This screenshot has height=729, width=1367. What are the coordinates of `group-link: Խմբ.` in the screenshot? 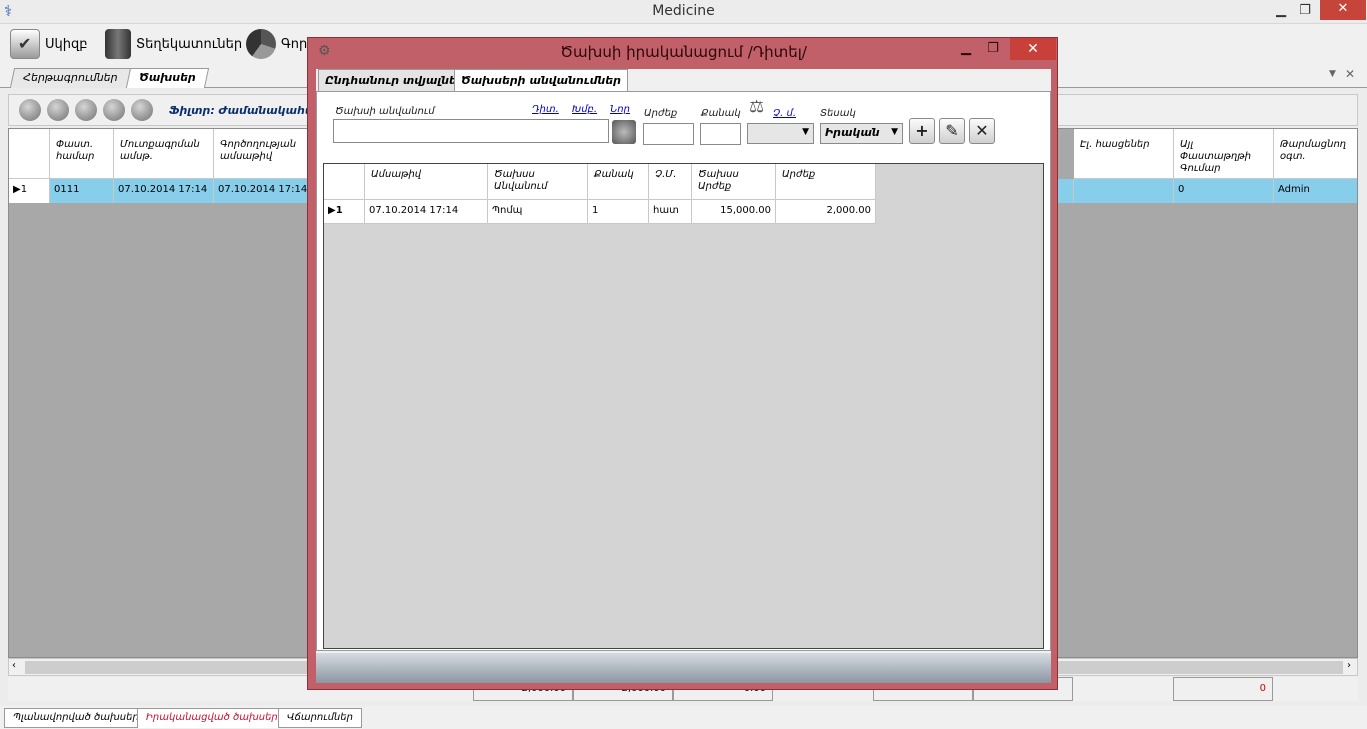 It's located at (584, 109).